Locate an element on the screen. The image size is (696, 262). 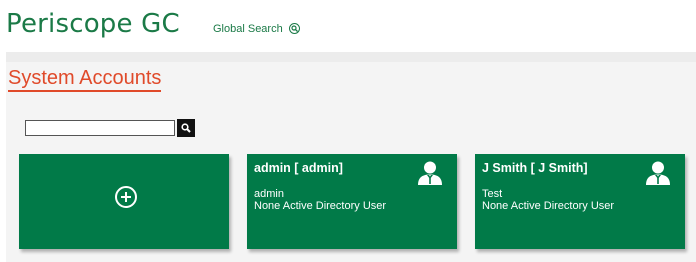
search-button is located at coordinates (186, 128).